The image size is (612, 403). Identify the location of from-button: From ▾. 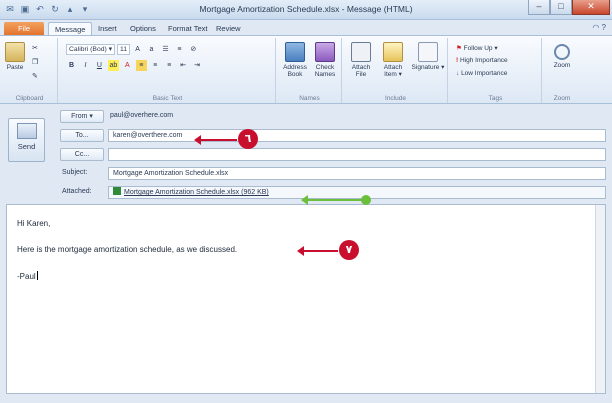
(82, 116).